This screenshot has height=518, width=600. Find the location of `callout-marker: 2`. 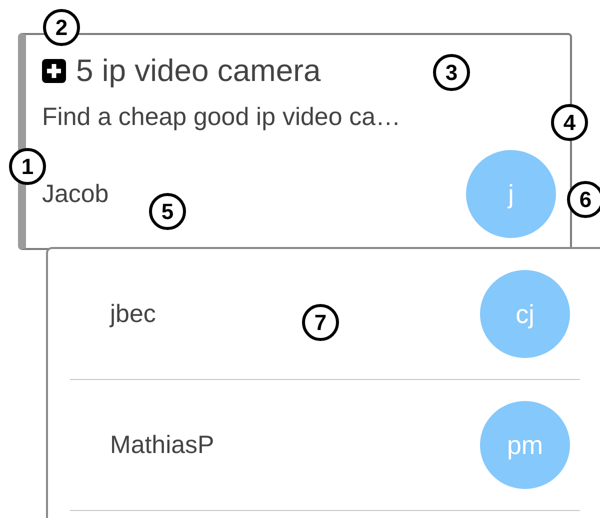

callout-marker: 2 is located at coordinates (61, 27).